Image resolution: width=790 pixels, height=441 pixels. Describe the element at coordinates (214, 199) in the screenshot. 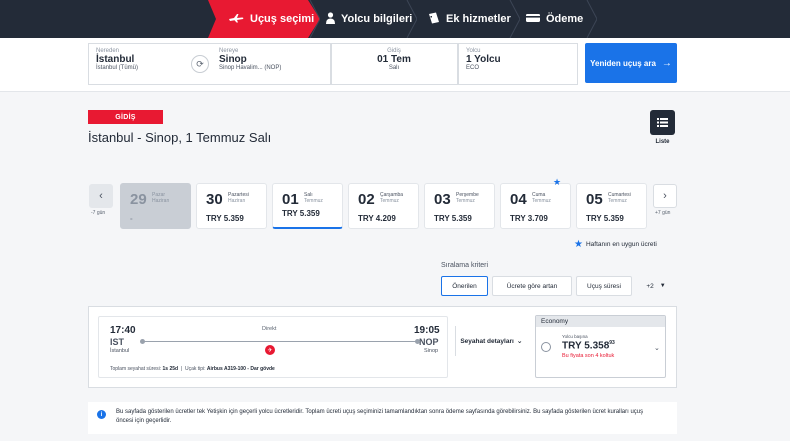

I see `date-day: 30` at that location.